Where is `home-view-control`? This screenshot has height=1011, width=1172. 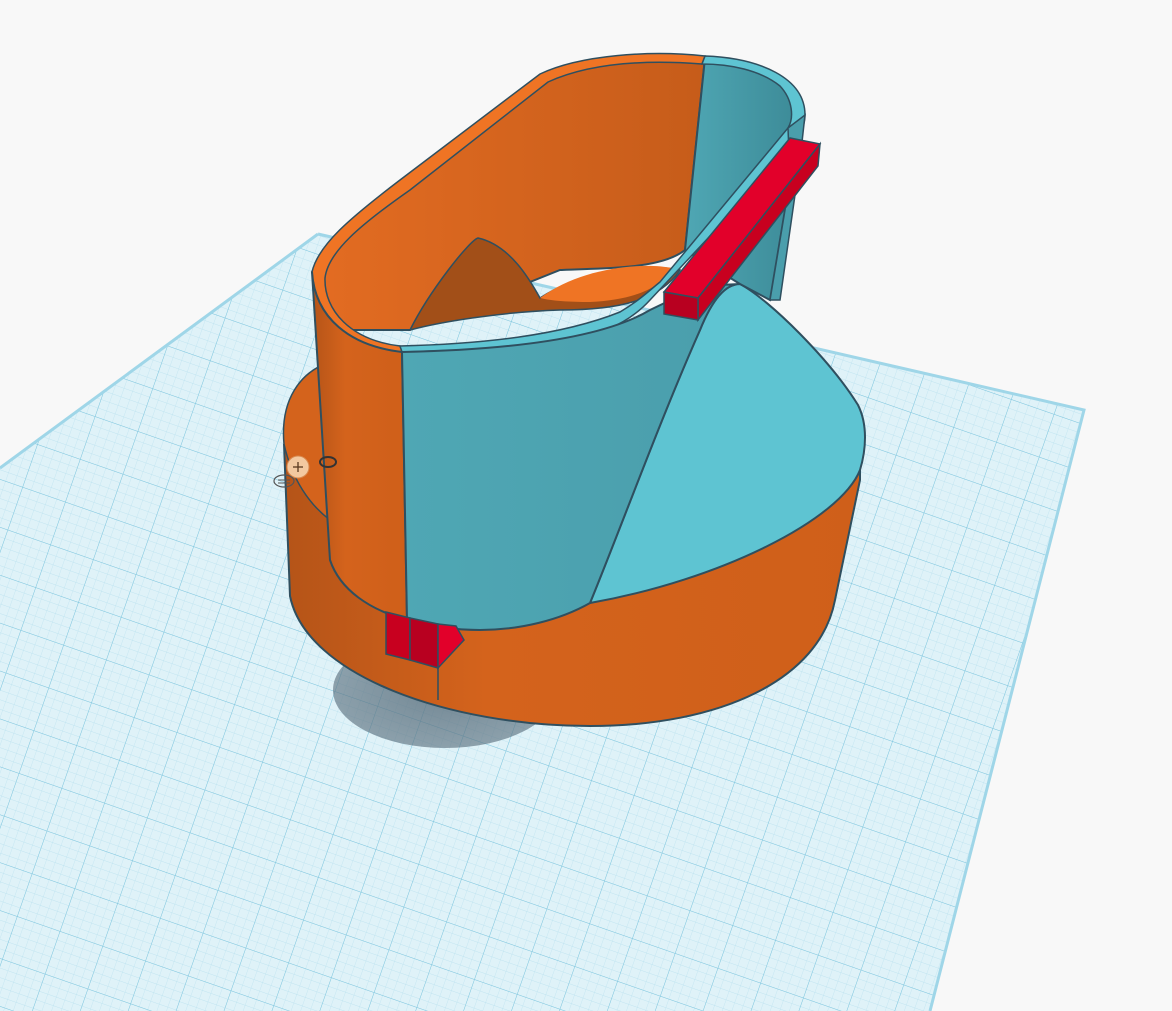 home-view-control is located at coordinates (298, 467).